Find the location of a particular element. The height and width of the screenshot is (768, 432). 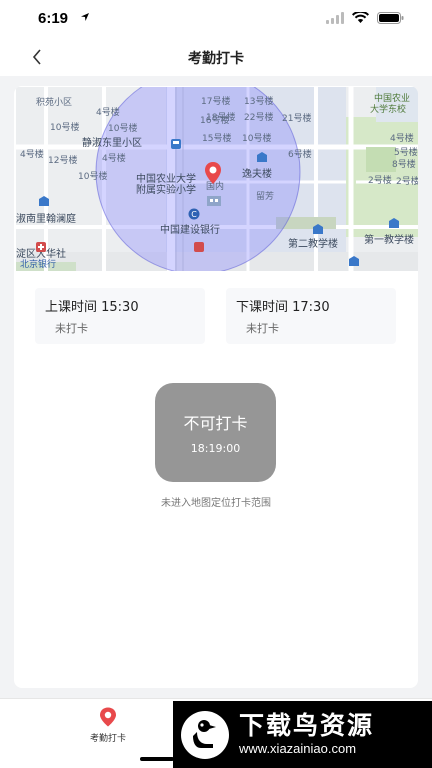

class-start-status: 未打卡 is located at coordinates (71, 328).